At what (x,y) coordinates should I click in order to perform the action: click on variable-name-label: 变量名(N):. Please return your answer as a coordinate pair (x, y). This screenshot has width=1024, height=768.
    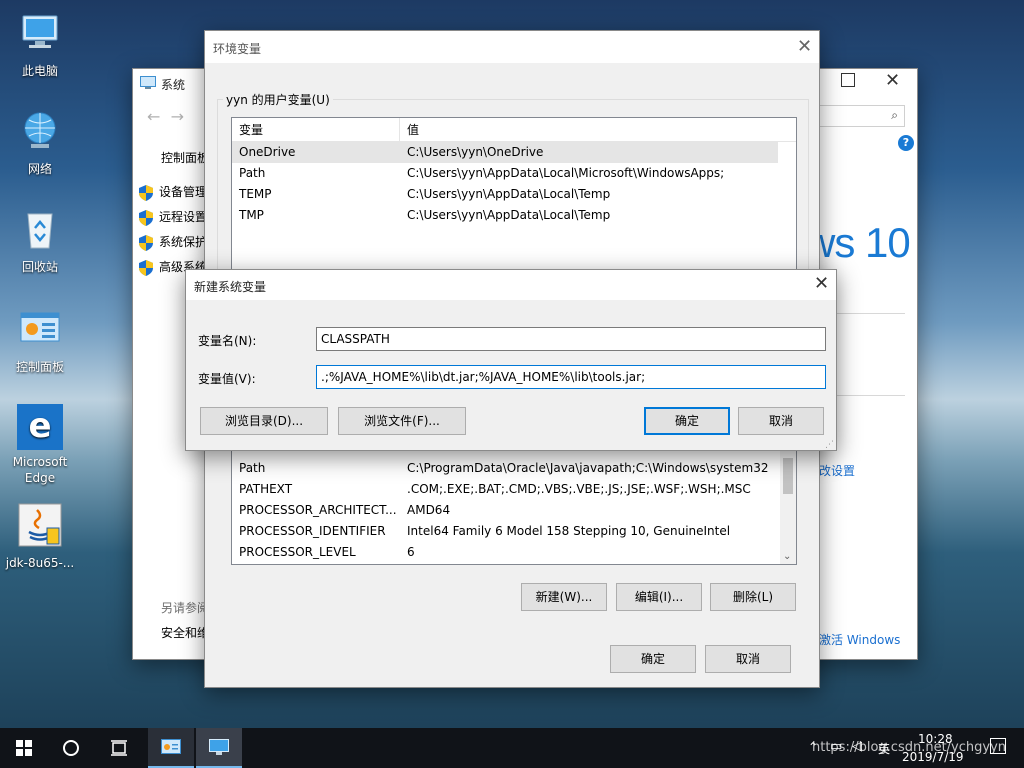
    Looking at the image, I should click on (227, 341).